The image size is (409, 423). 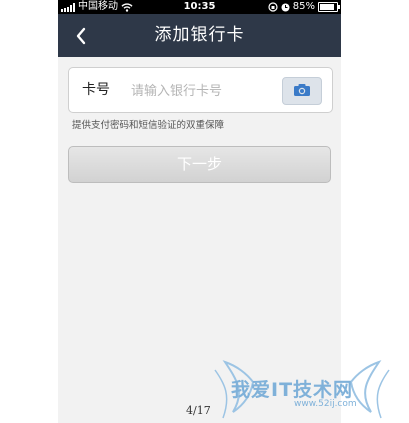 I want to click on battery-icon, so click(x=329, y=7).